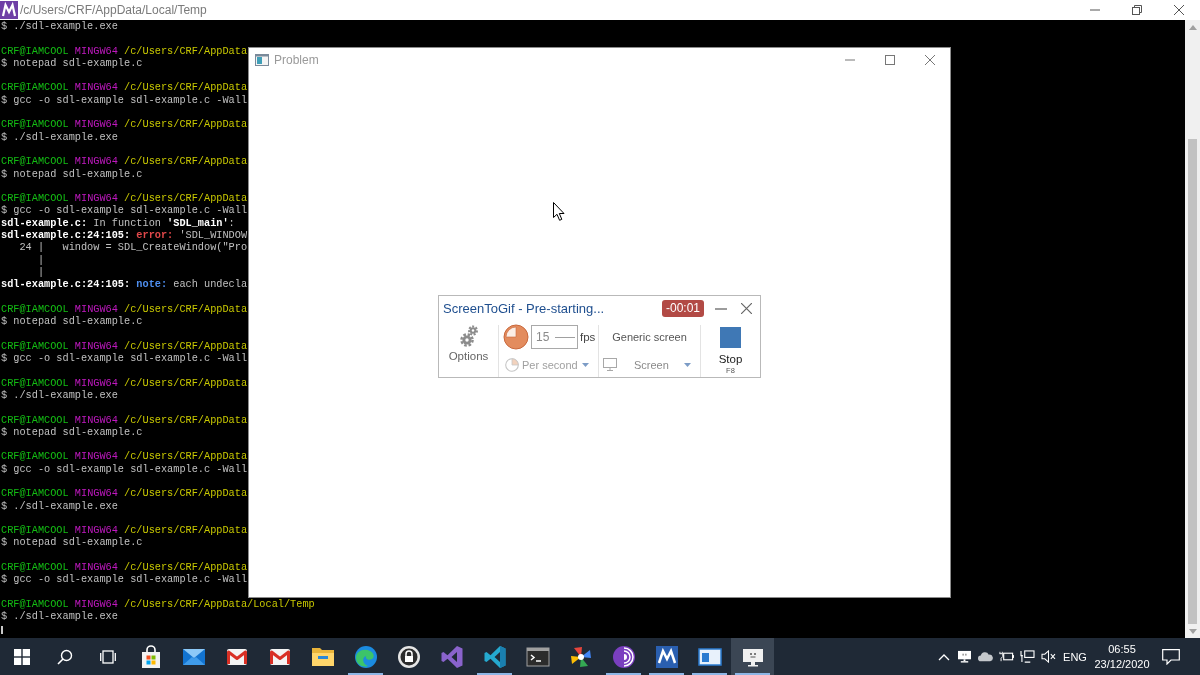 Image resolution: width=1200 pixels, height=675 pixels. Describe the element at coordinates (262, 60) in the screenshot. I see `window-icon` at that location.